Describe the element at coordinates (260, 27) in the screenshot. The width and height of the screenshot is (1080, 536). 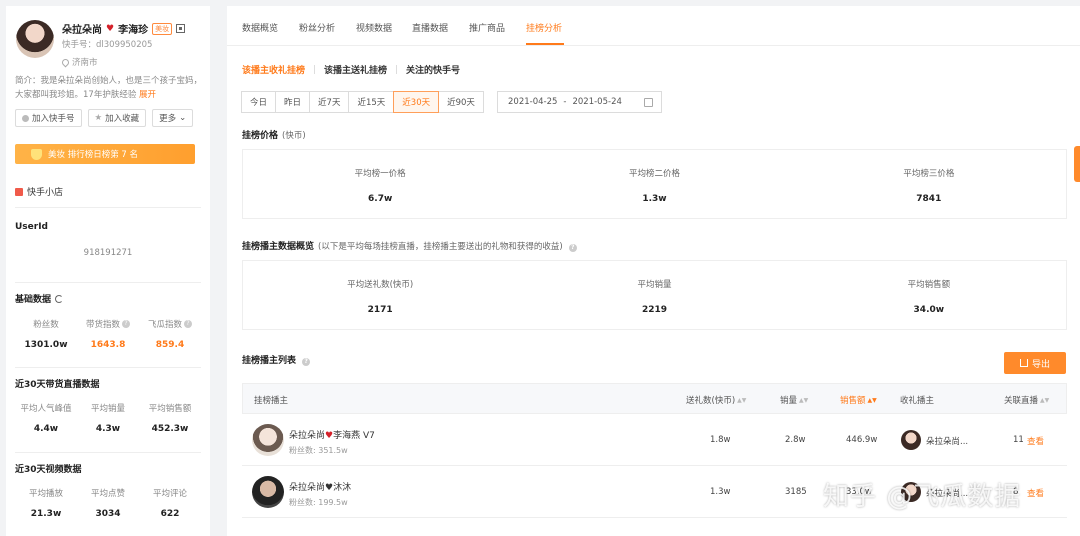
I see `tab-overview: 数据概览` at that location.